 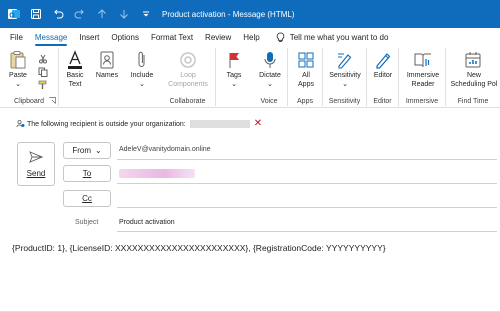 What do you see at coordinates (172, 37) in the screenshot?
I see `tab-format-text: Format Text` at bounding box center [172, 37].